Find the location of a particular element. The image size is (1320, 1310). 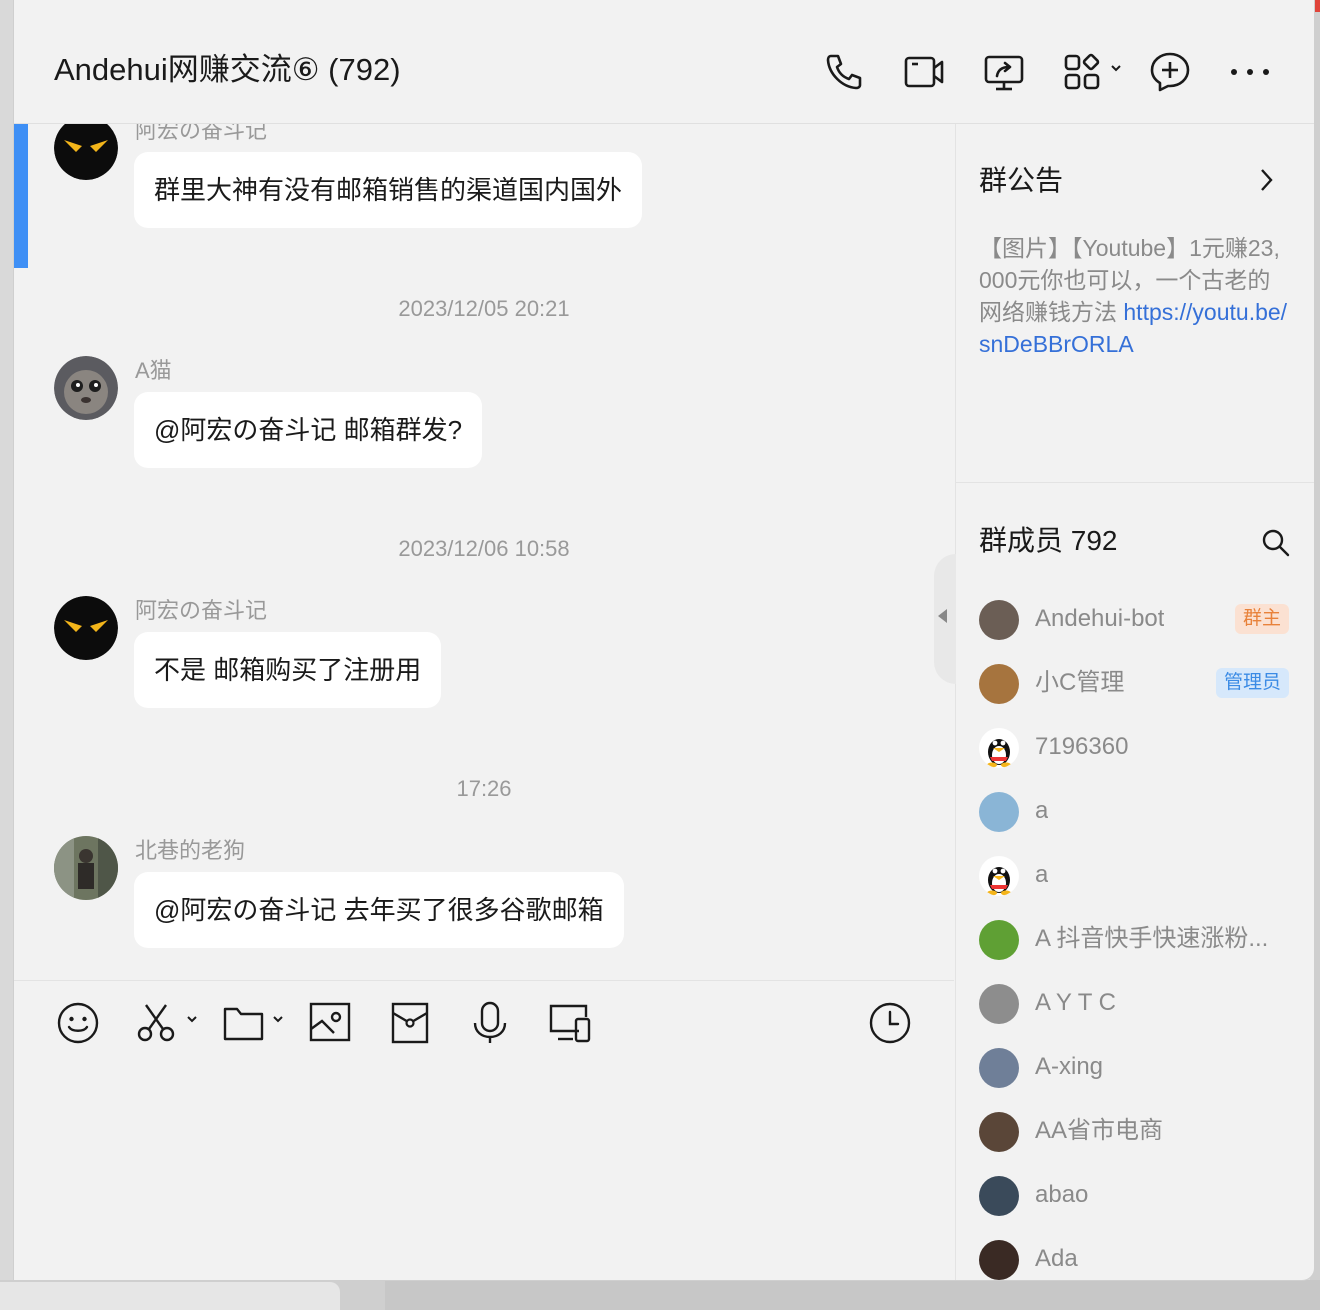

member-name: 小C管理 is located at coordinates (1080, 682).